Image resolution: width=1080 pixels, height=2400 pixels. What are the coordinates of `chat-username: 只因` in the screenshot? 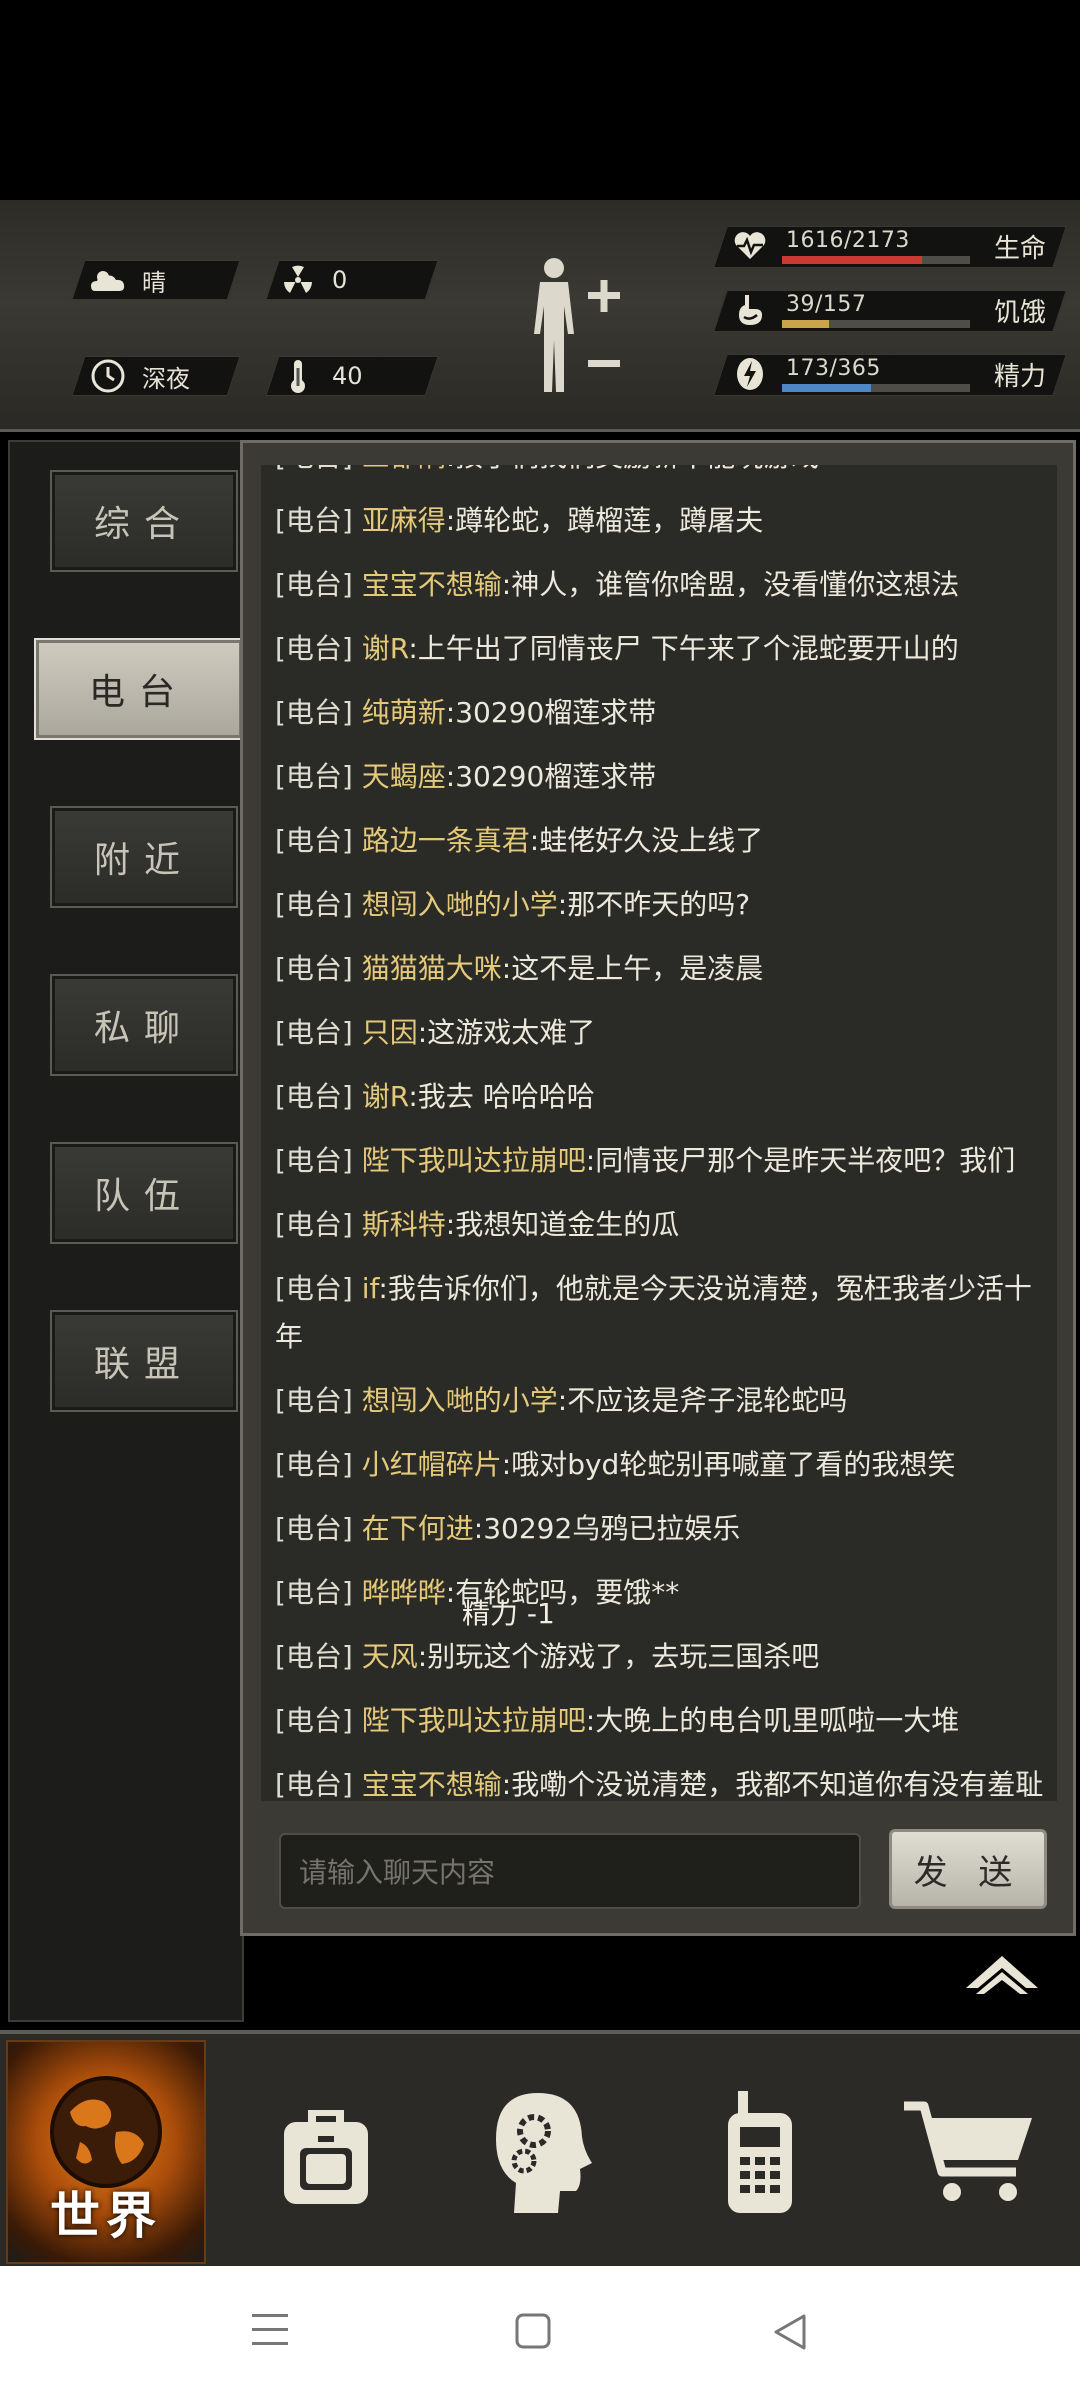 It's located at (390, 1032).